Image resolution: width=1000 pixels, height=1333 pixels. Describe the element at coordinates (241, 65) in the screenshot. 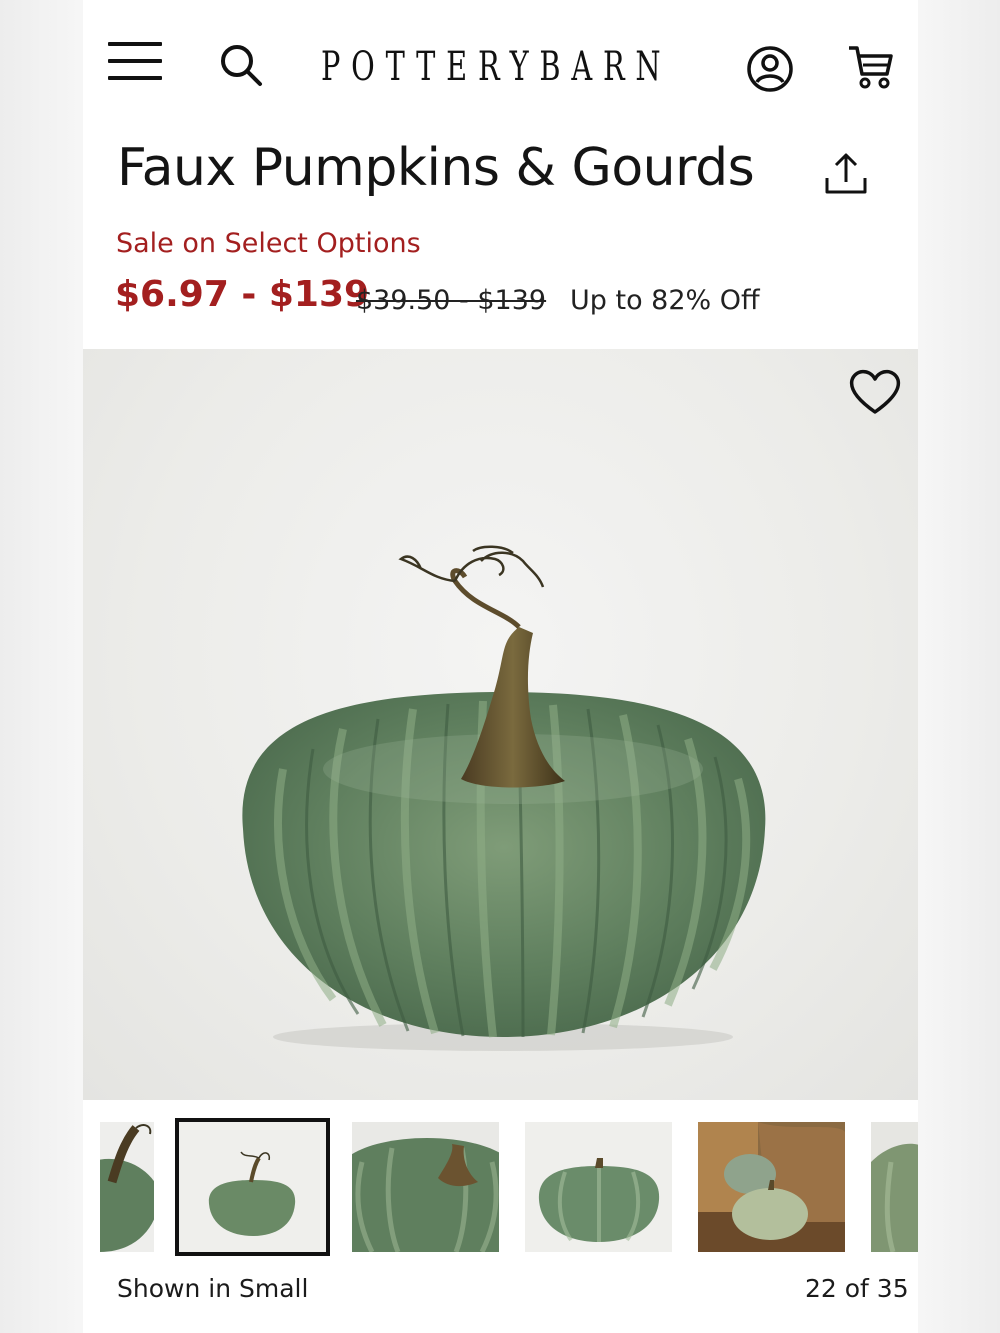

I see `search-icon` at that location.